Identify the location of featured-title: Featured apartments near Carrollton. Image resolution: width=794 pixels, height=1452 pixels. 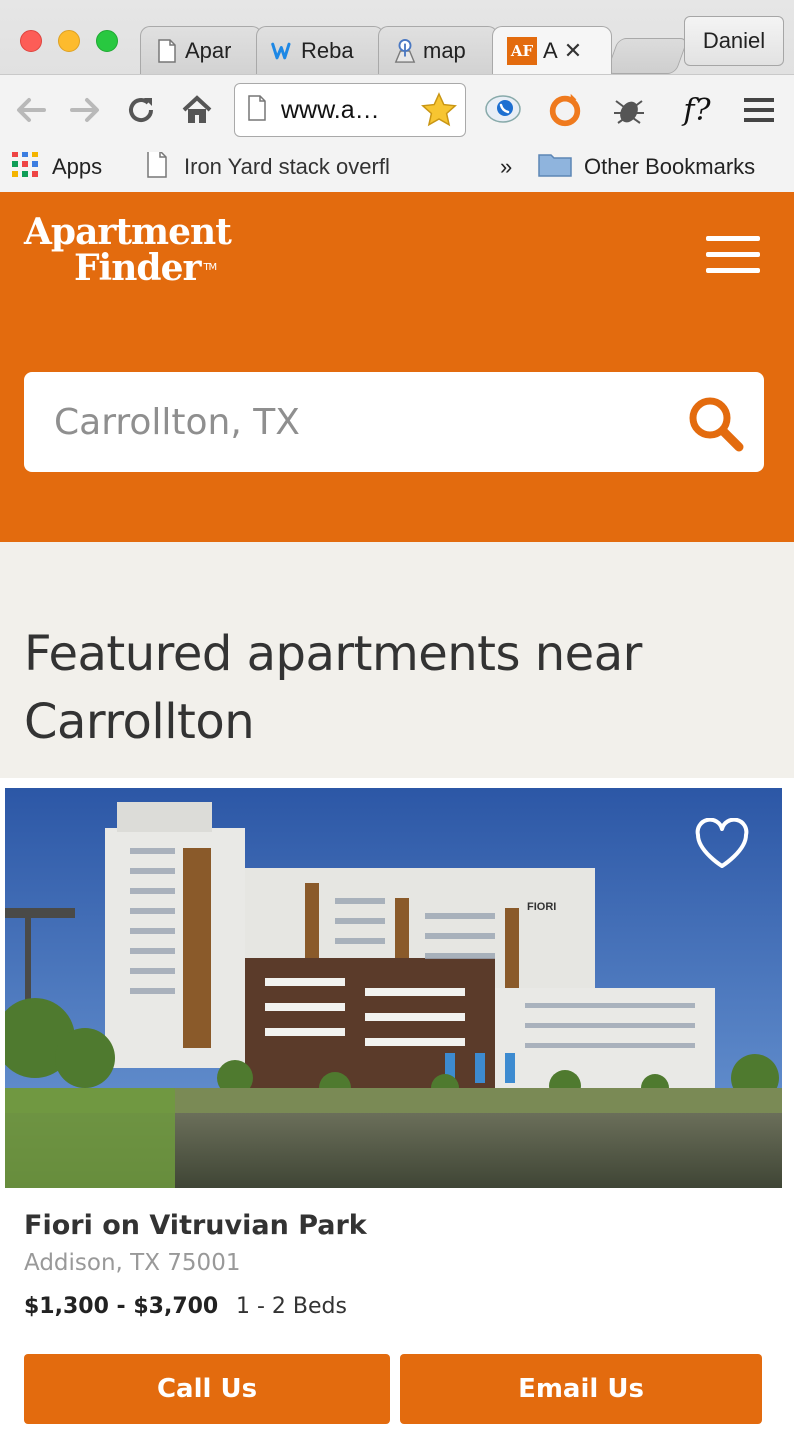
(333, 688).